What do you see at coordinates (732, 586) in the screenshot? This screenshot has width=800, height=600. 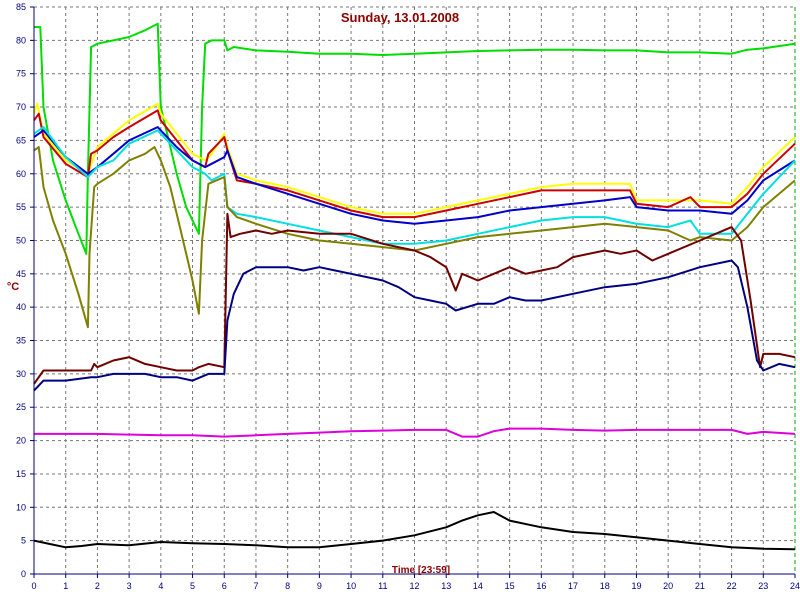 I see `x-tick-label: 22` at bounding box center [732, 586].